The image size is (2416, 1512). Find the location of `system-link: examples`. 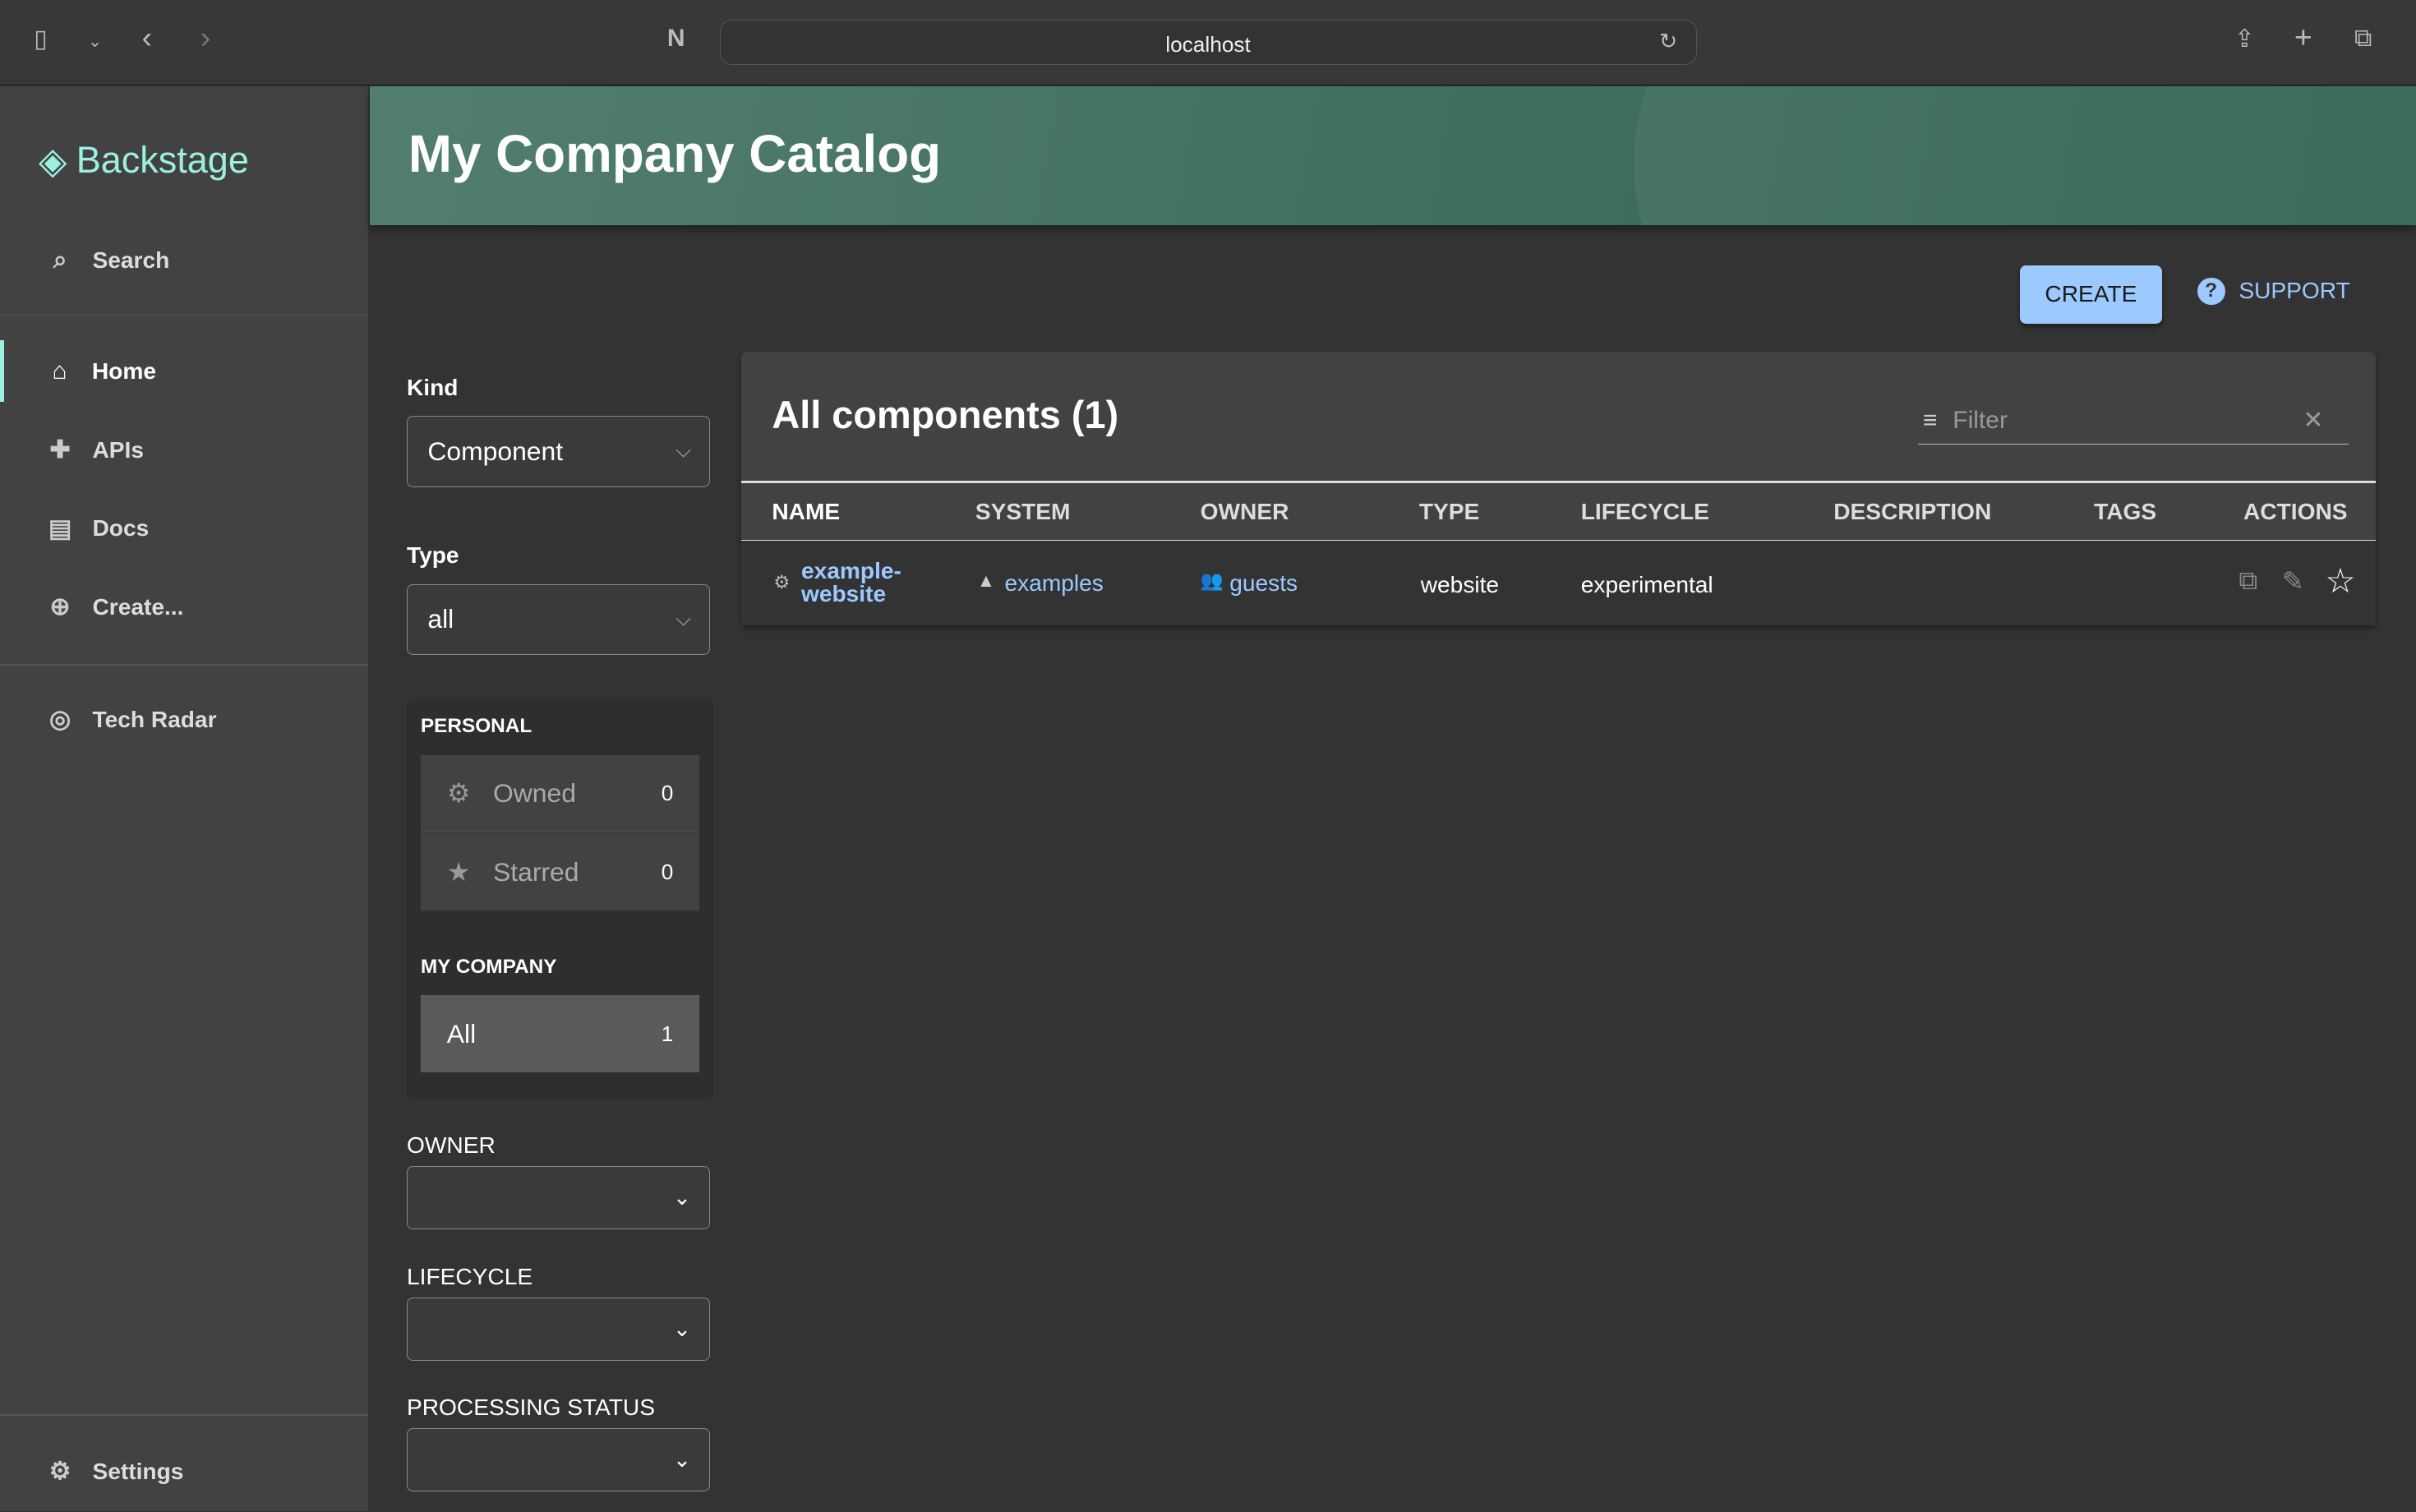

system-link: examples is located at coordinates (1054, 583).